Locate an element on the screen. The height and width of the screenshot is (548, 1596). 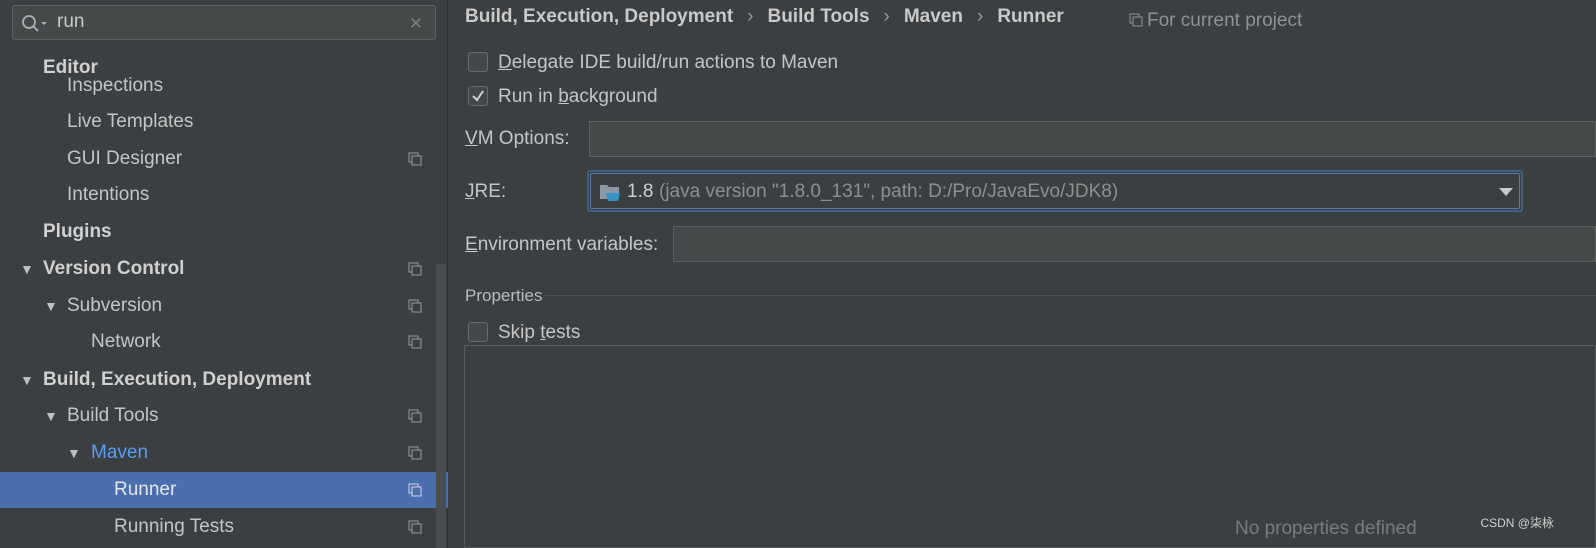
tree-item-plugins: Plugins is located at coordinates (218, 232).